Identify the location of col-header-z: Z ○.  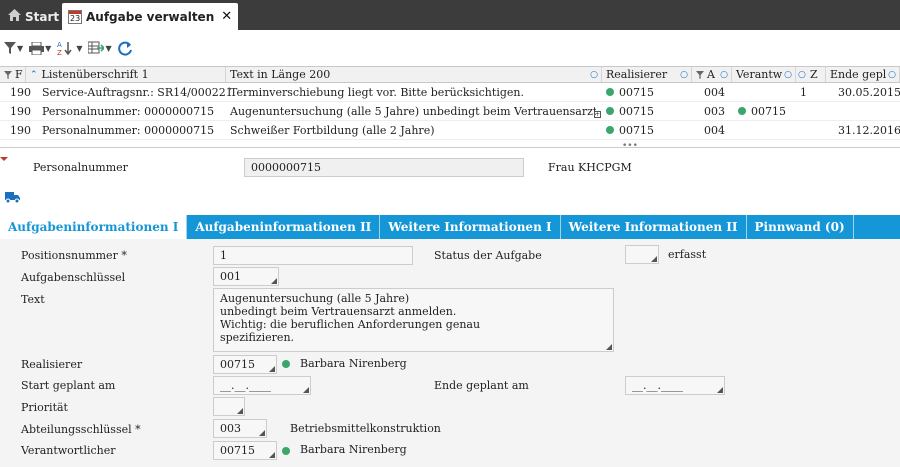
(811, 74).